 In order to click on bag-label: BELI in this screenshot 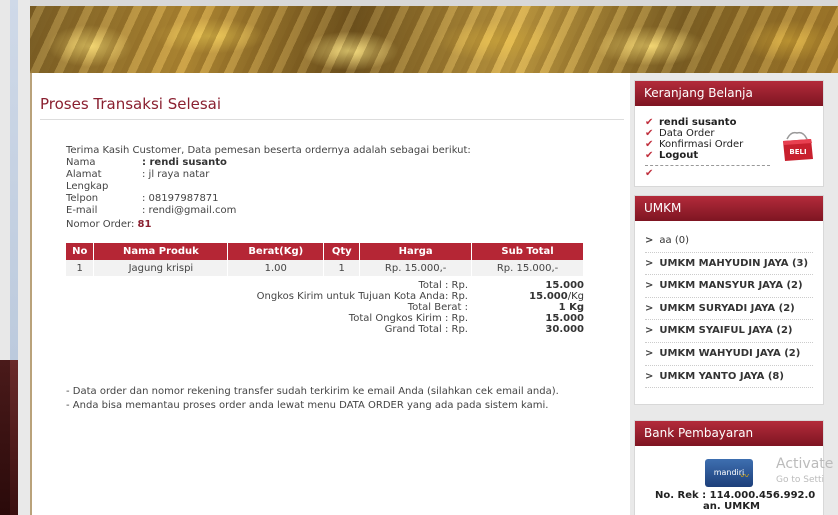, I will do `click(797, 152)`.